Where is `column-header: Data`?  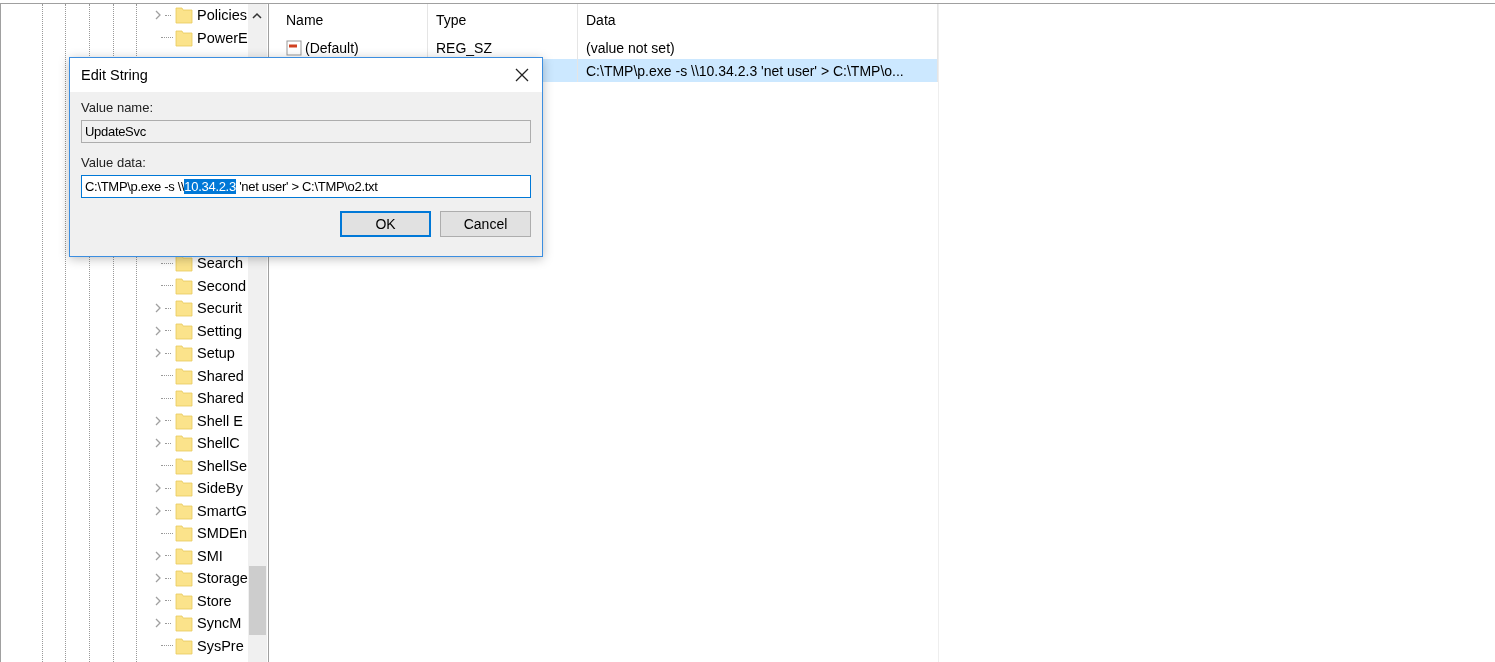 column-header: Data is located at coordinates (758, 20).